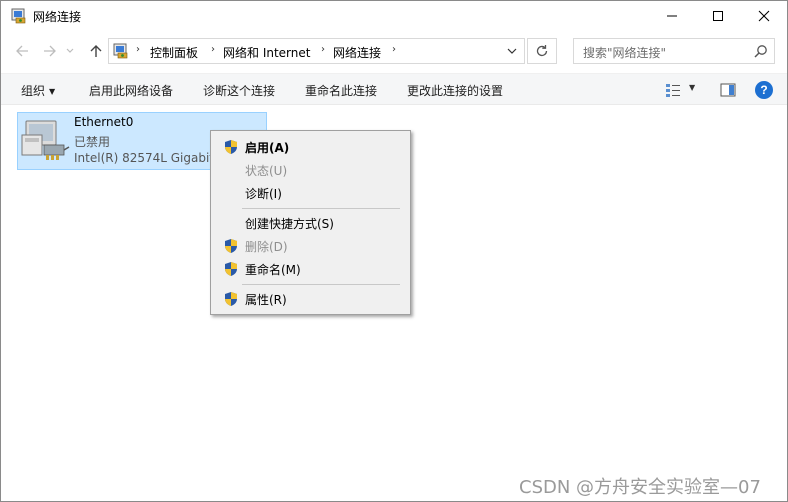 The image size is (788, 502). Describe the element at coordinates (266, 171) in the screenshot. I see `menu-item-label: 状态(U)` at that location.